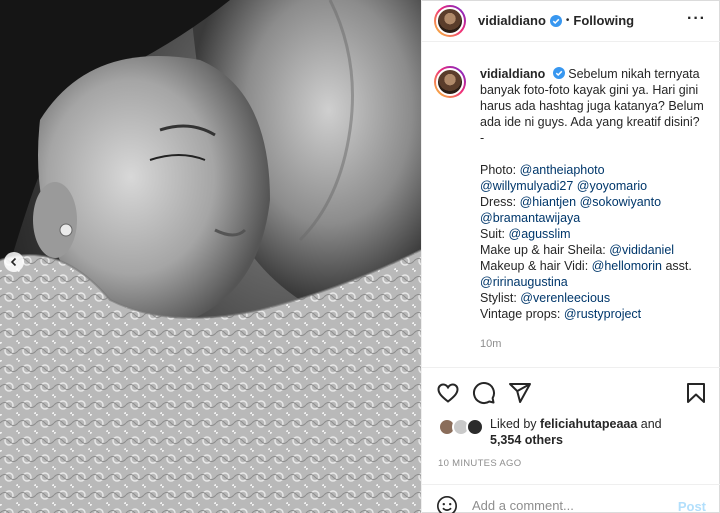 The height and width of the screenshot is (513, 720). Describe the element at coordinates (571, 21) in the screenshot. I see `post-header: vidialdiano • Following ···` at that location.